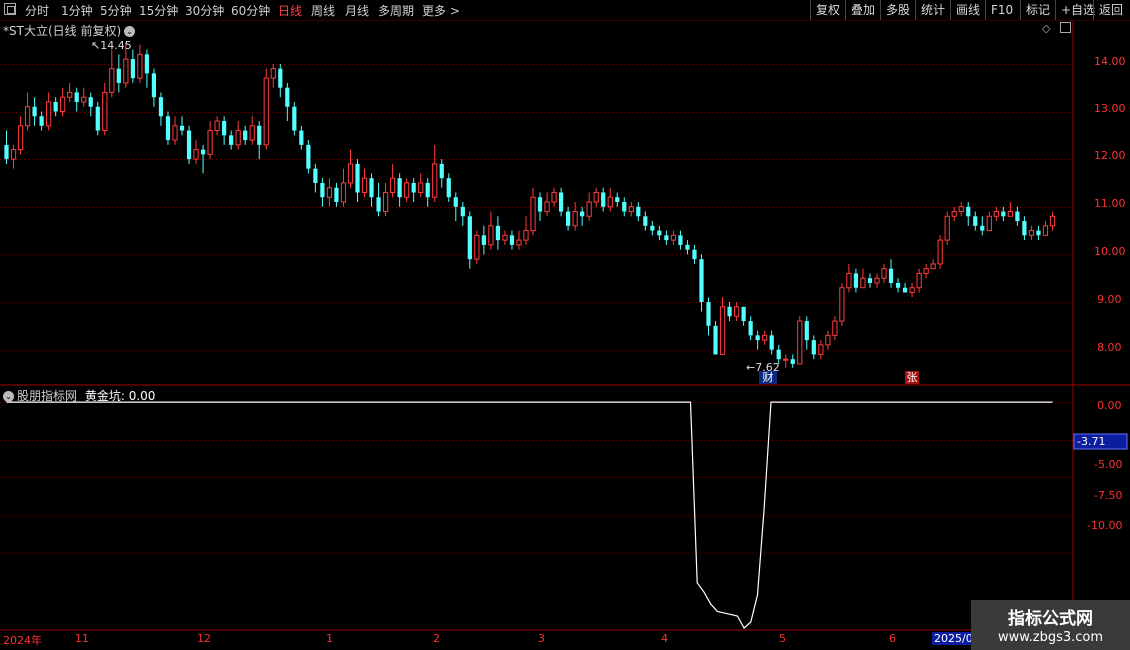 The width and height of the screenshot is (1130, 650). I want to click on high-marker-label: ↖14.45, so click(111, 45).